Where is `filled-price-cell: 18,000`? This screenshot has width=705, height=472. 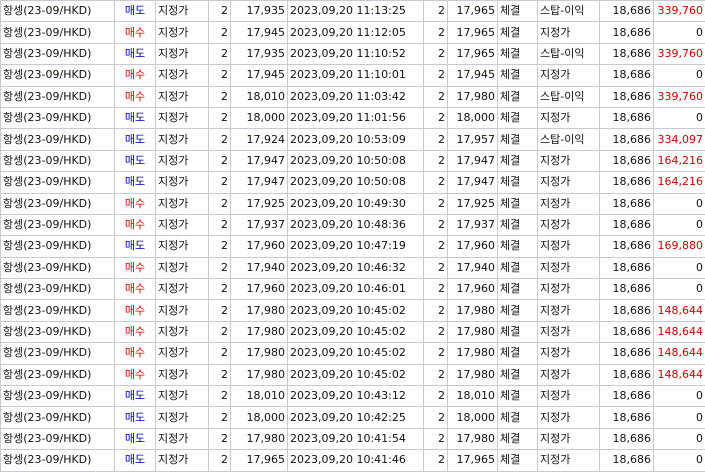
filled-price-cell: 18,000 is located at coordinates (473, 417).